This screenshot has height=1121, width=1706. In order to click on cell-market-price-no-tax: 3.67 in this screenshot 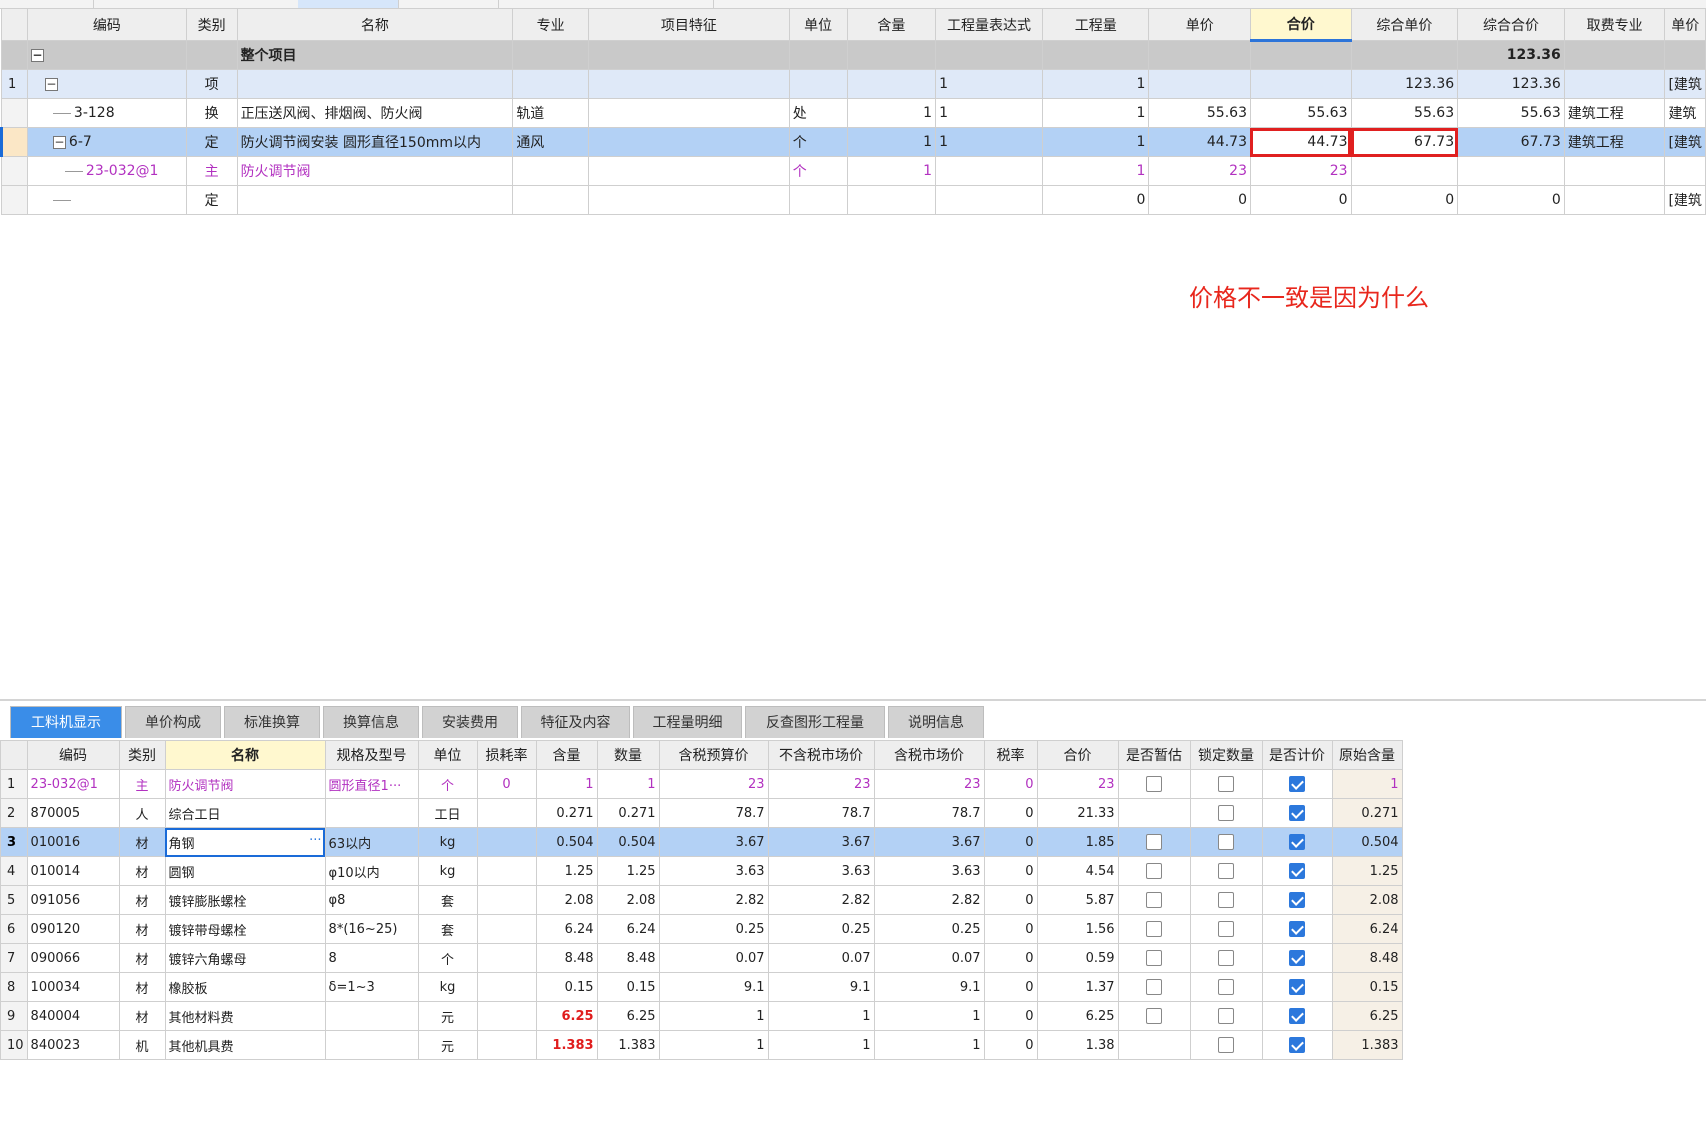, I will do `click(821, 842)`.